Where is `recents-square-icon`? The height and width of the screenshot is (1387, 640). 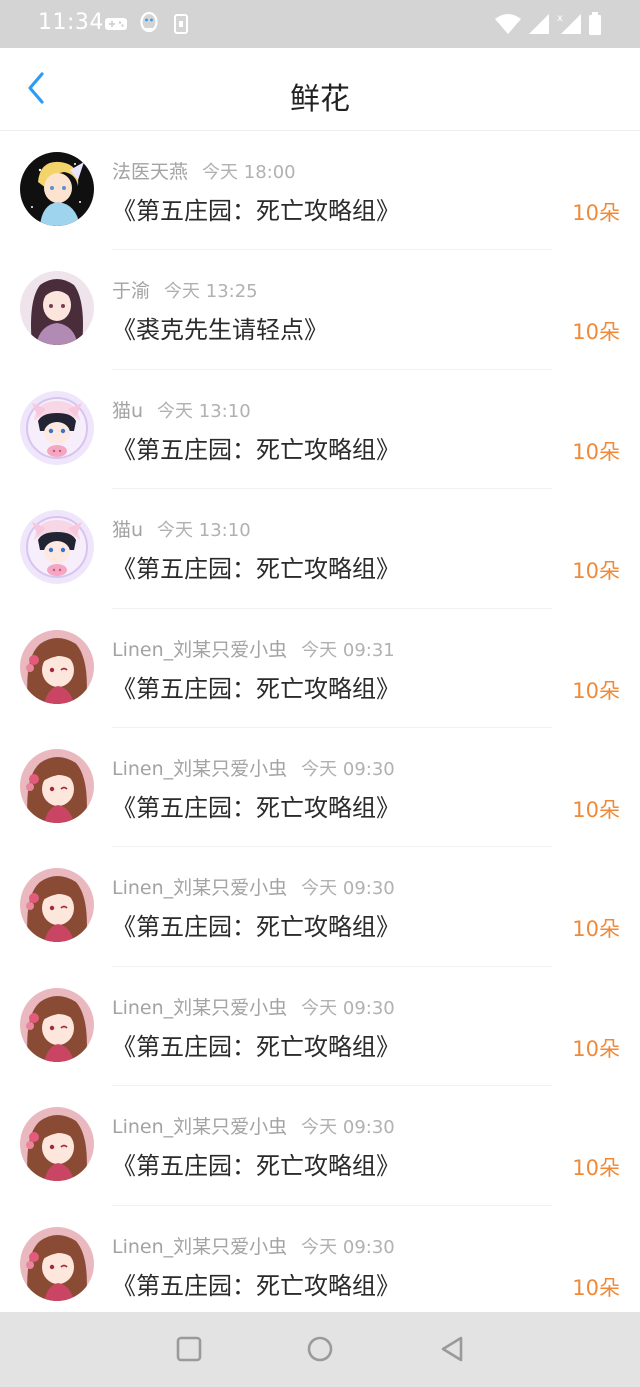
recents-square-icon is located at coordinates (189, 1349).